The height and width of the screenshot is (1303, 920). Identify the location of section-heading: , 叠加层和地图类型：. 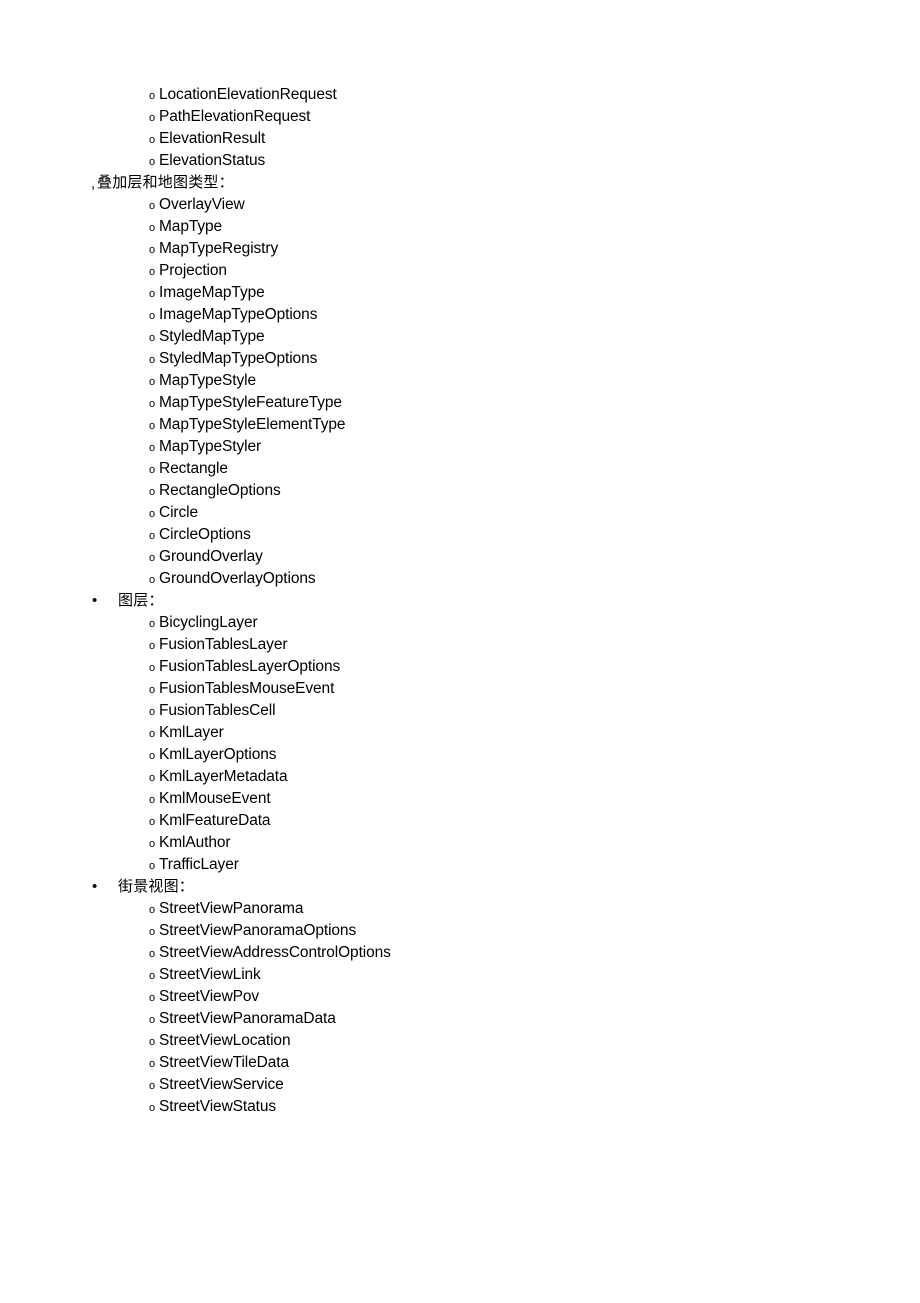
(460, 183).